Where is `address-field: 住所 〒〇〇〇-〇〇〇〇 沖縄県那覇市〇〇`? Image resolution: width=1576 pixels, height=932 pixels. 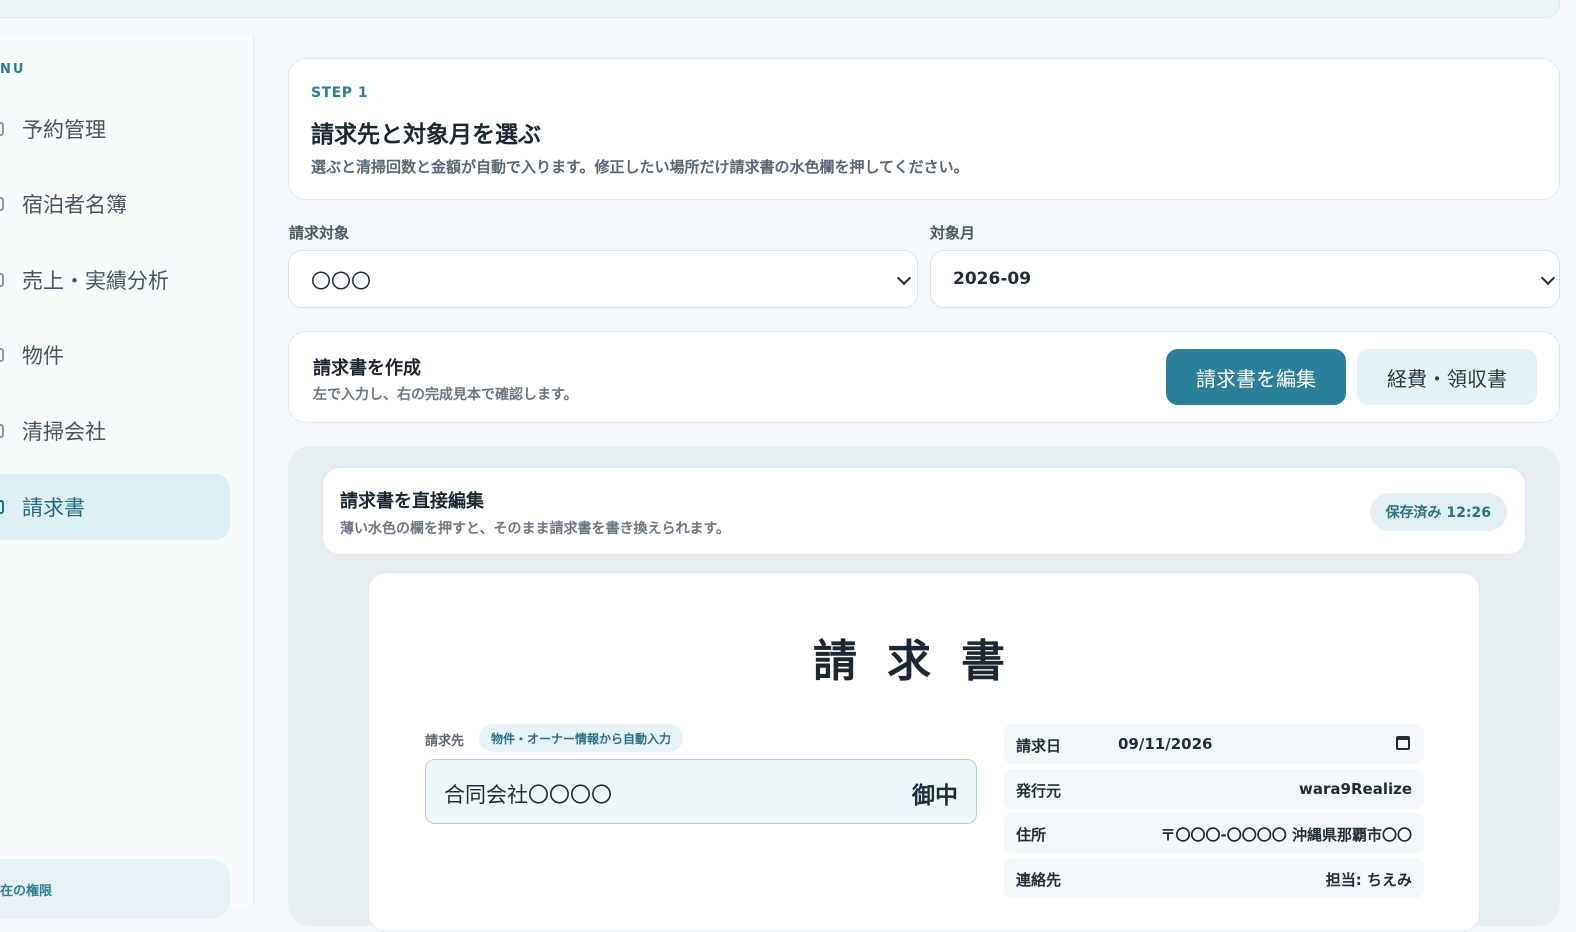
address-field: 住所 〒〇〇〇-〇〇〇〇 沖縄県那覇市〇〇 is located at coordinates (1214, 833).